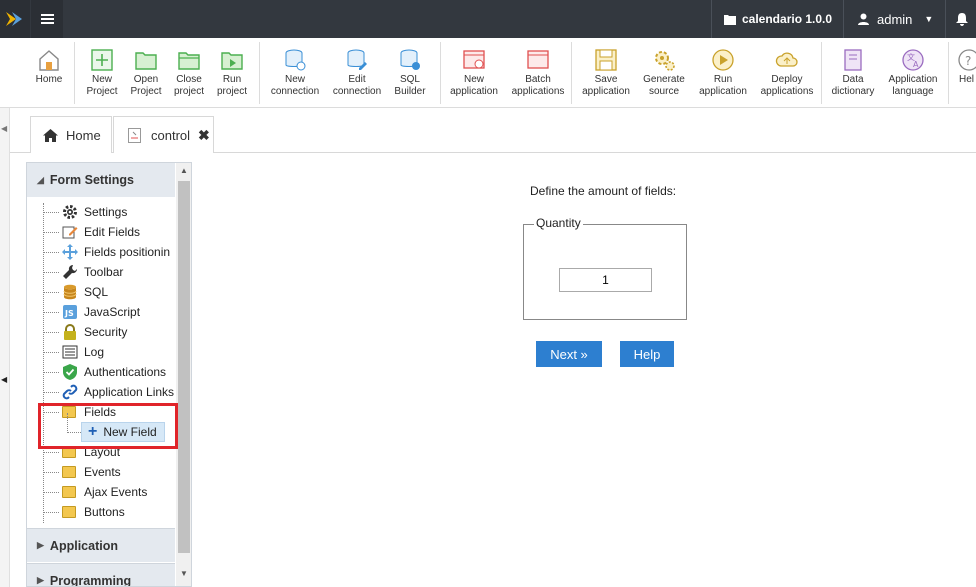 Image resolution: width=976 pixels, height=587 pixels. What do you see at coordinates (777, 19) in the screenshot?
I see `project-selector: calendario 1.0.0` at bounding box center [777, 19].